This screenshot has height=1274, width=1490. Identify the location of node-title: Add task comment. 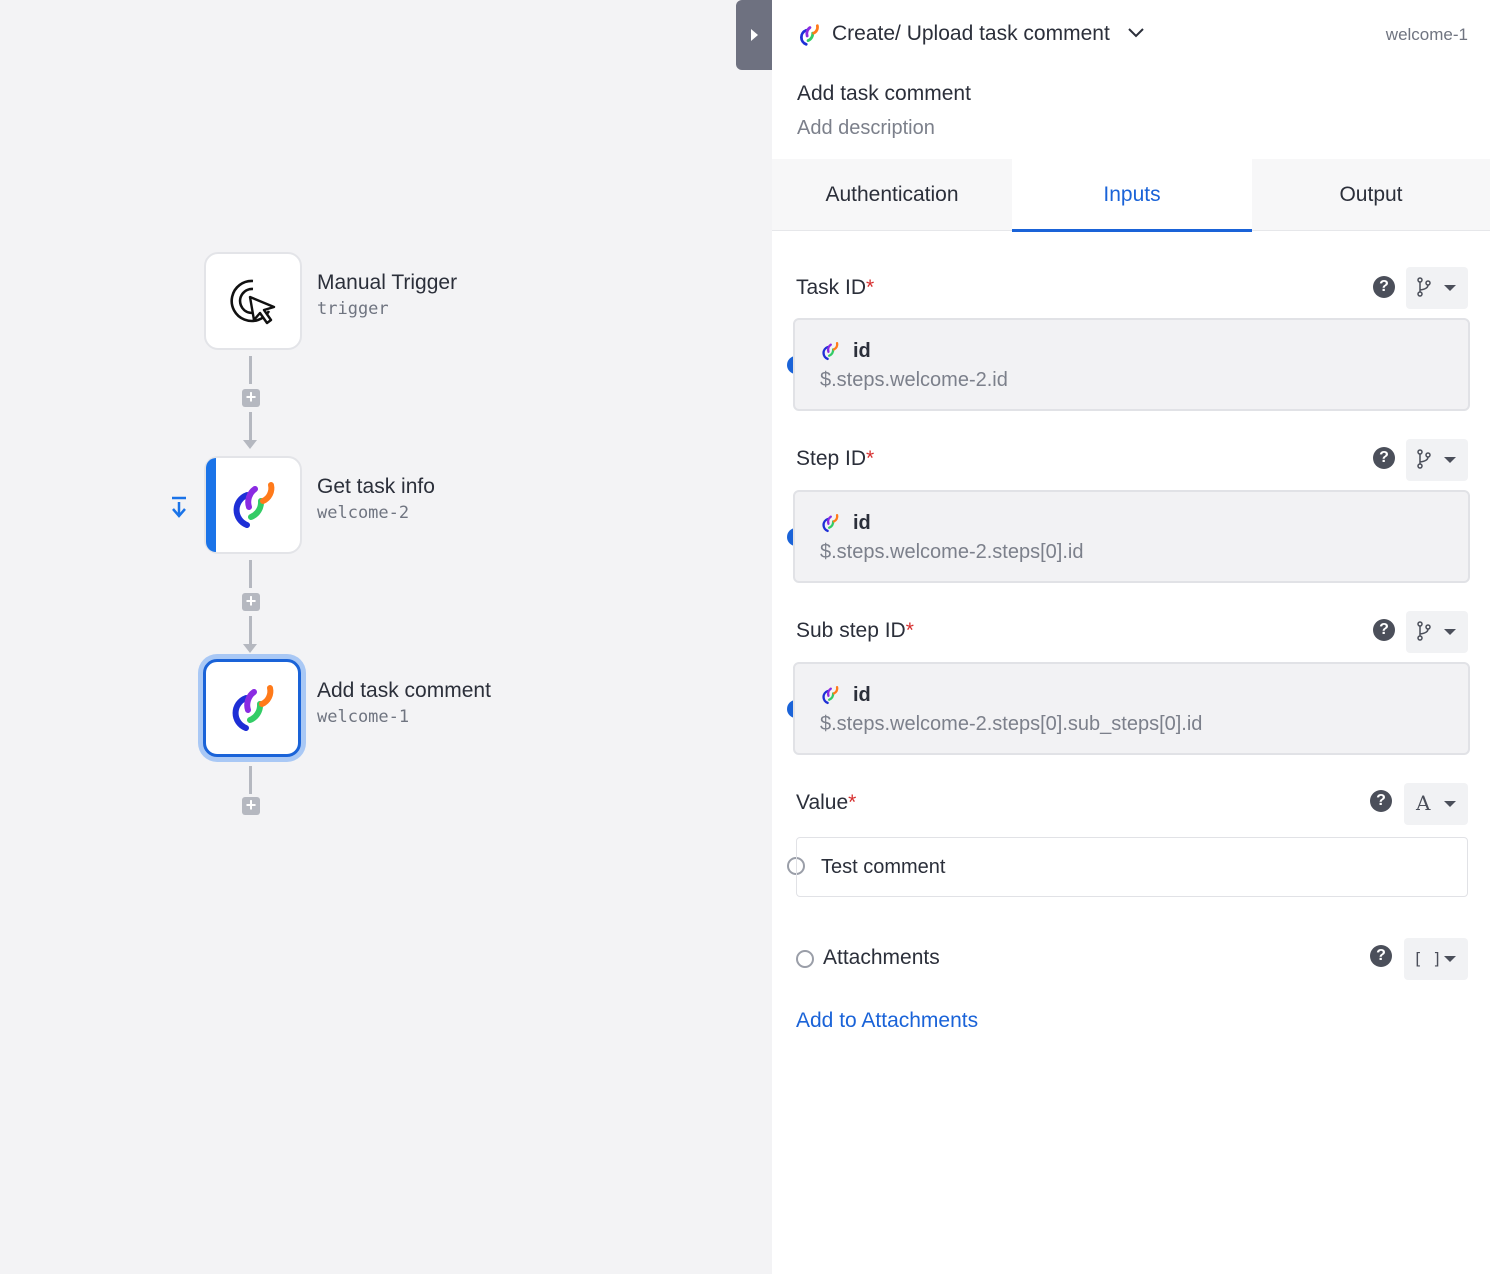
(404, 690).